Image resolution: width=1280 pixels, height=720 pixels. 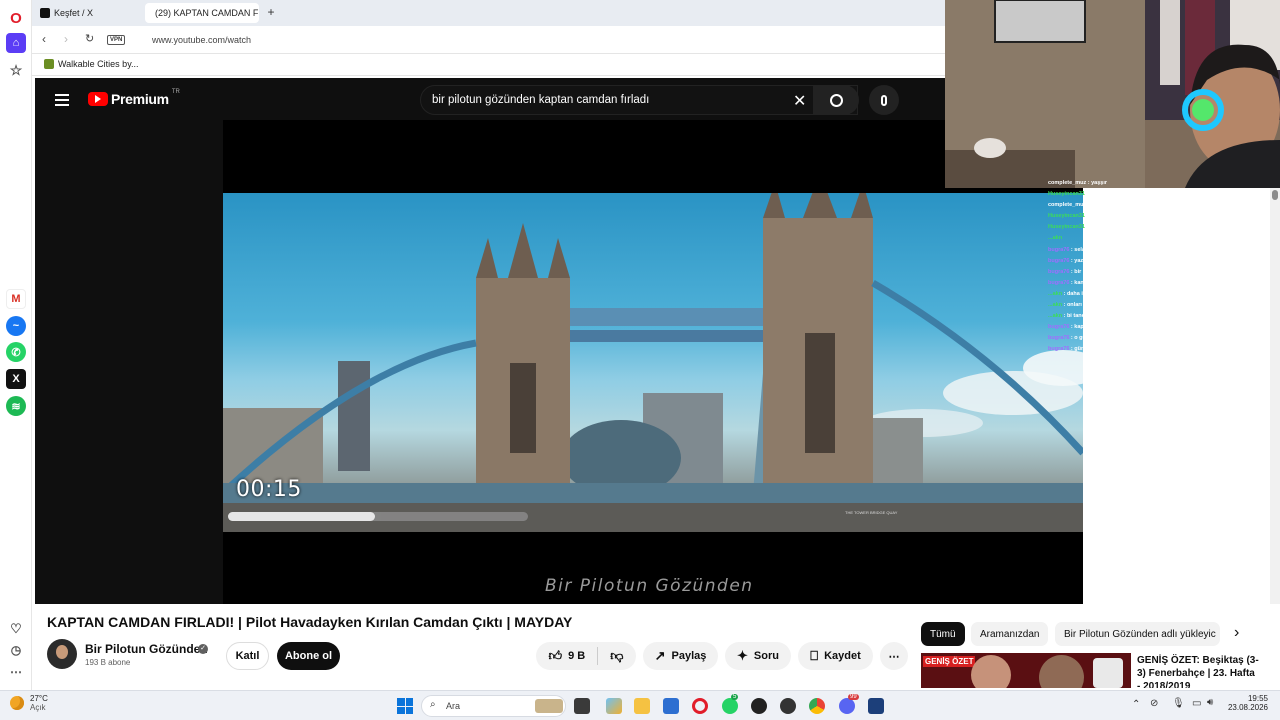 What do you see at coordinates (269, 489) in the screenshot?
I see `video-timestamp: 00:15` at bounding box center [269, 489].